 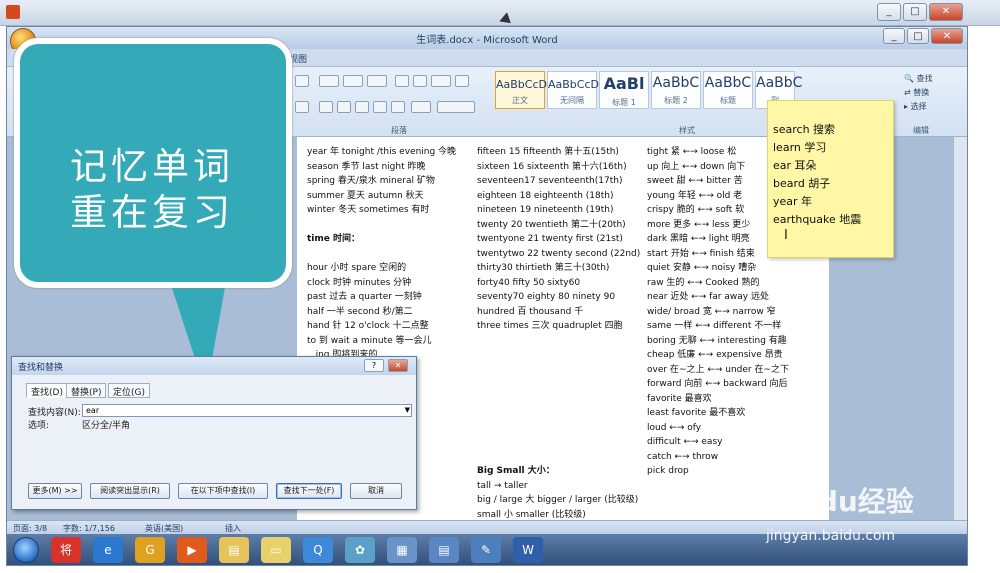 I want to click on style-name: 无间隔, so click(x=572, y=100).